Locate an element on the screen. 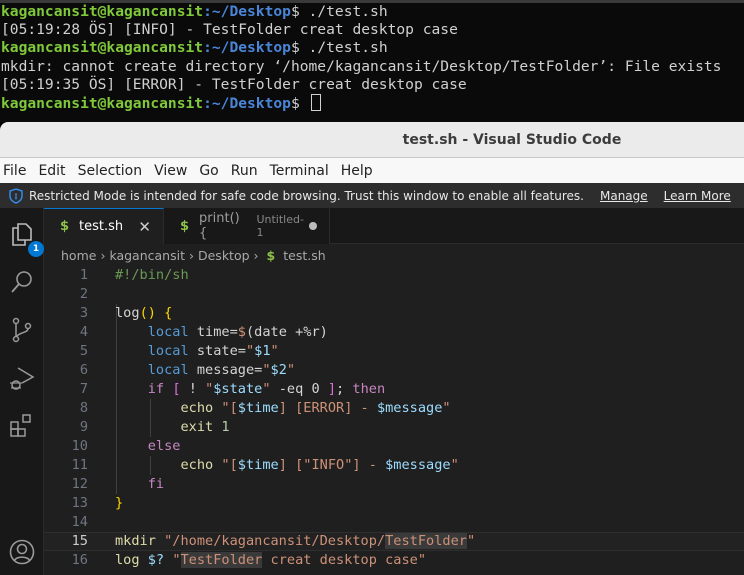 This screenshot has width=744, height=575. menu-run: Run is located at coordinates (244, 171).